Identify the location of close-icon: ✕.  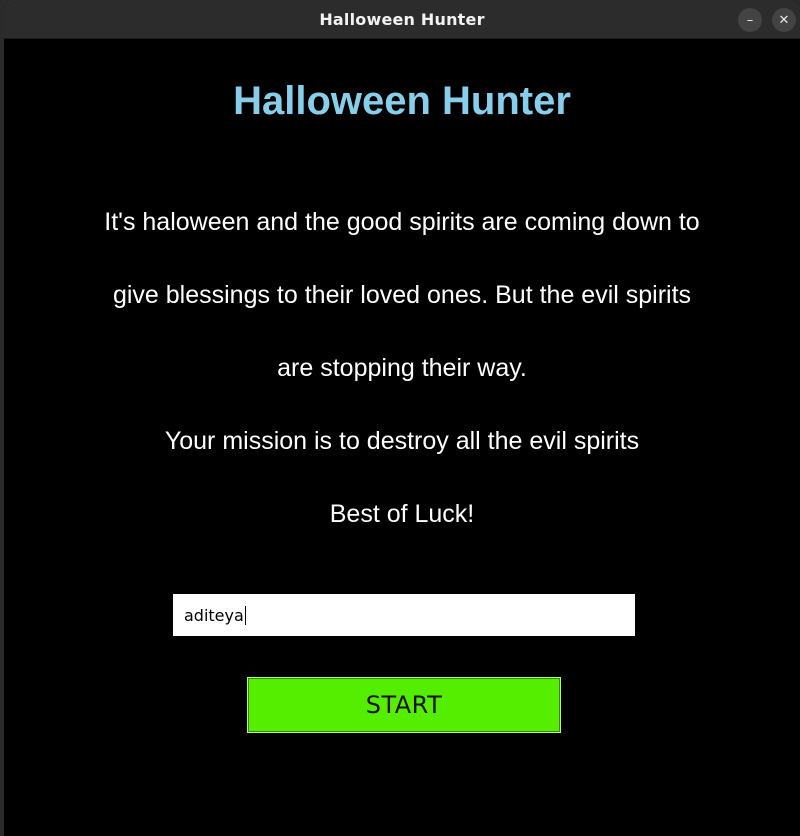
(784, 20).